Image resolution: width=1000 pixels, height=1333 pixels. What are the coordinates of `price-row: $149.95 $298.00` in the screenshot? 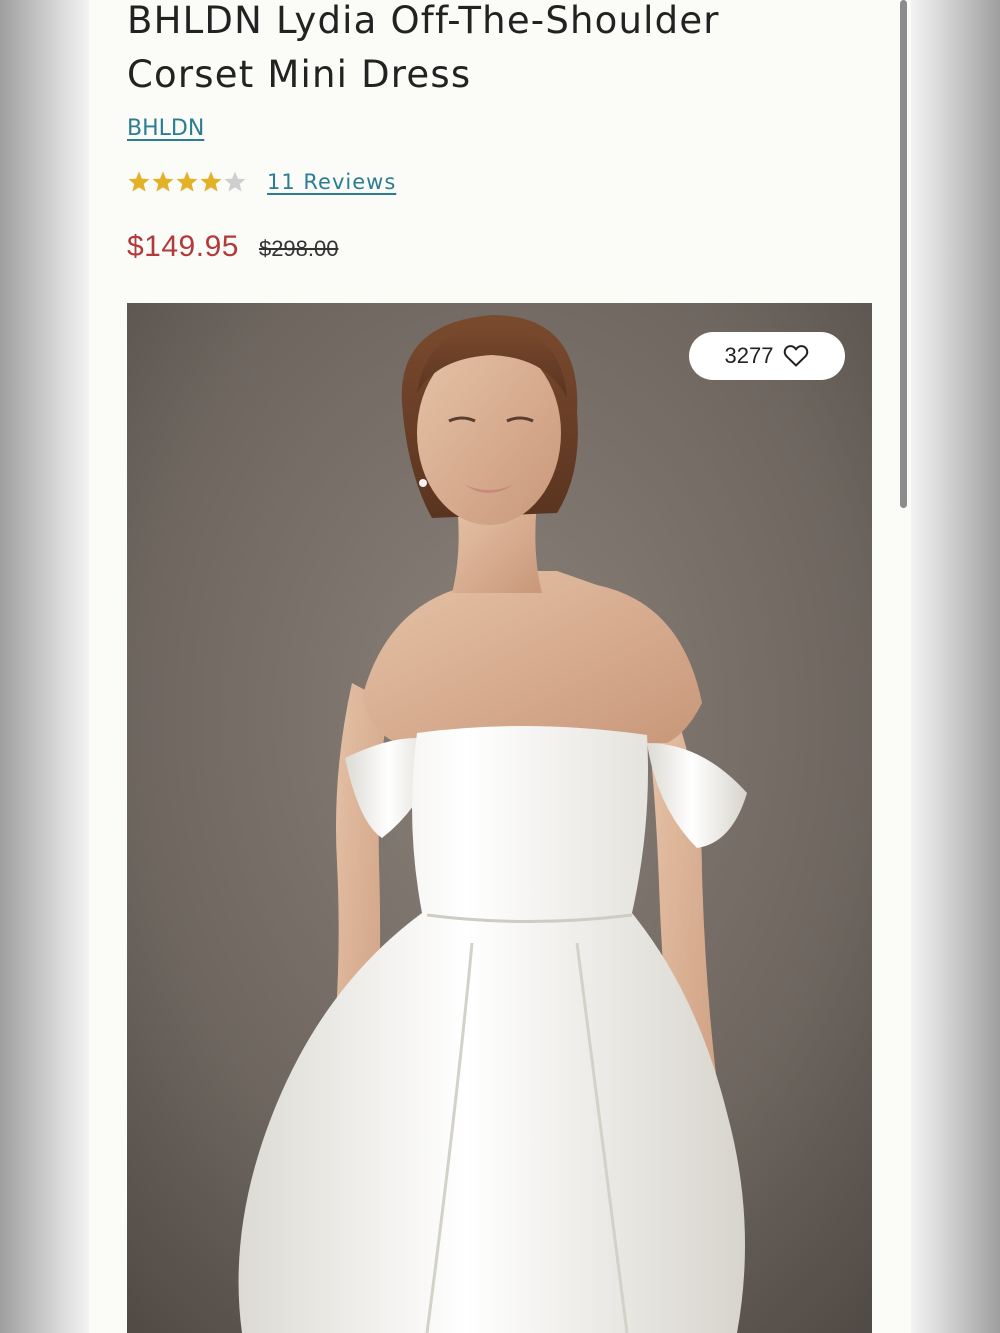 It's located at (232, 247).